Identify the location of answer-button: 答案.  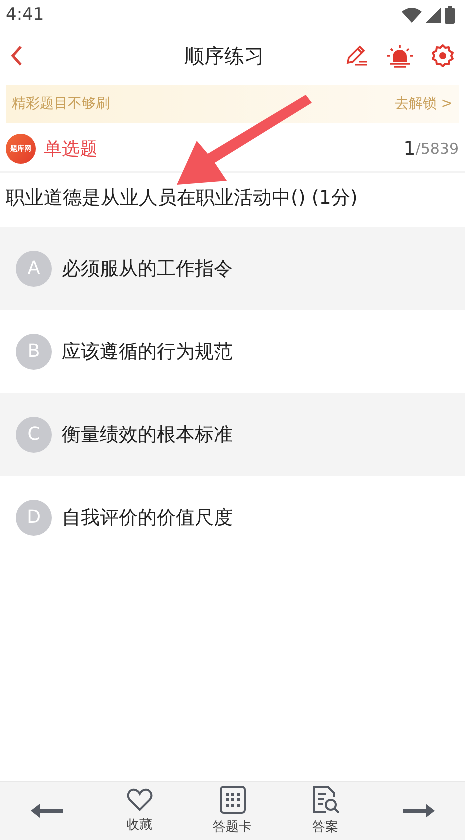
(325, 811).